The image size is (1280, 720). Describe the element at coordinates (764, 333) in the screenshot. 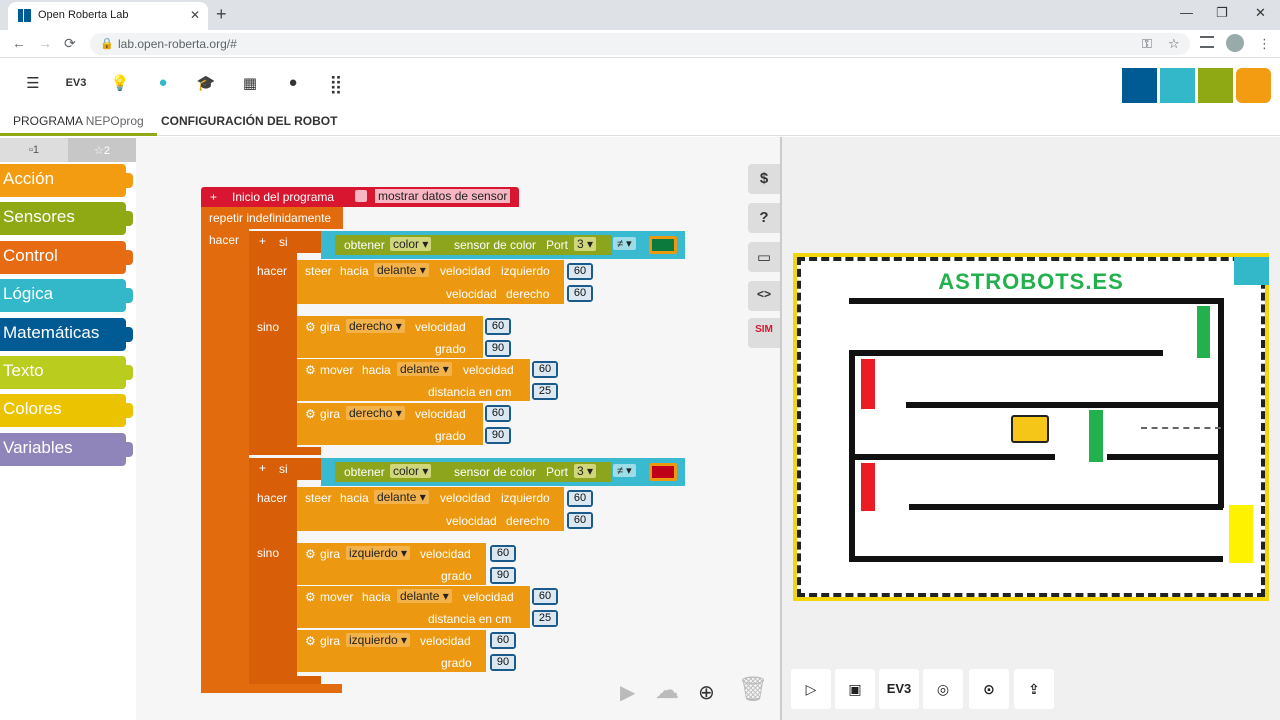

I see `sim-button: SIM` at that location.